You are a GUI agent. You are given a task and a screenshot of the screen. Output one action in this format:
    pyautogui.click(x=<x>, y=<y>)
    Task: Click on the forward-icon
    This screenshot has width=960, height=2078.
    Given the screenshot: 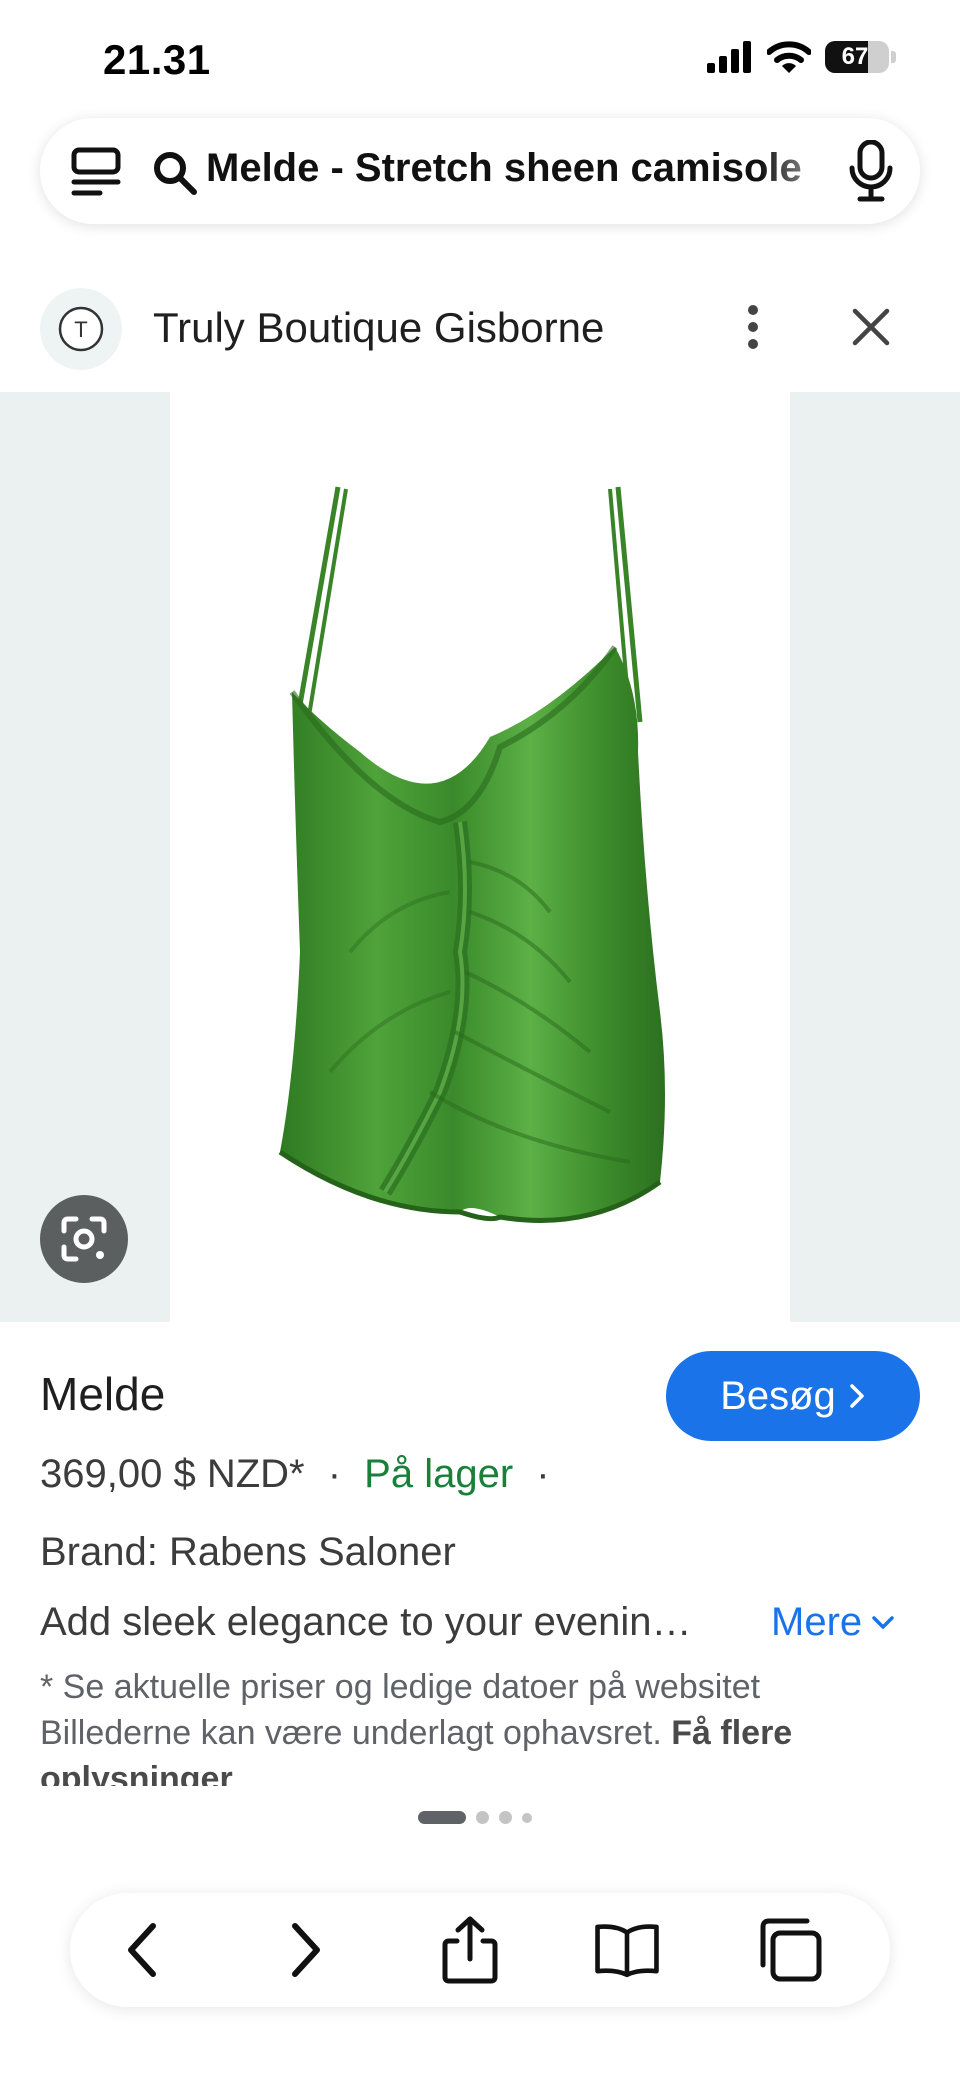 What is the action you would take?
    pyautogui.click(x=306, y=1950)
    